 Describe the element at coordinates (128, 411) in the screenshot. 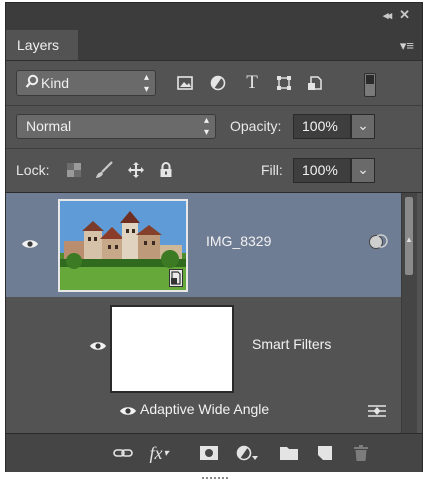

I see `filter-eye-icon` at that location.